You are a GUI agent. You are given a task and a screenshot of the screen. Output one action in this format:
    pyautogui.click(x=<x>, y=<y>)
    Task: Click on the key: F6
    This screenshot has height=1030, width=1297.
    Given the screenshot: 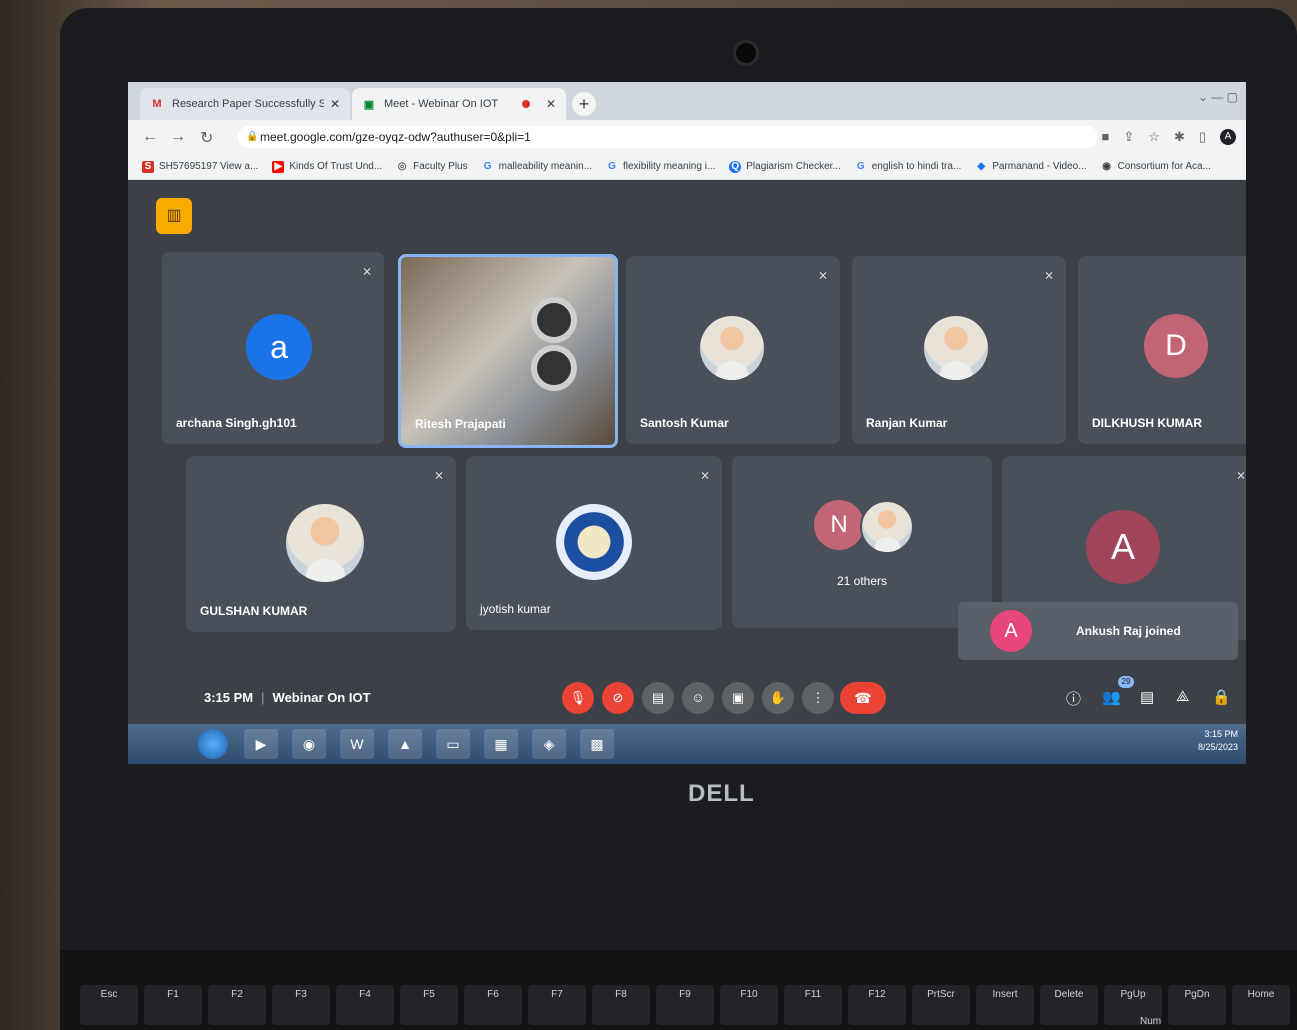 What is the action you would take?
    pyautogui.click(x=493, y=1005)
    